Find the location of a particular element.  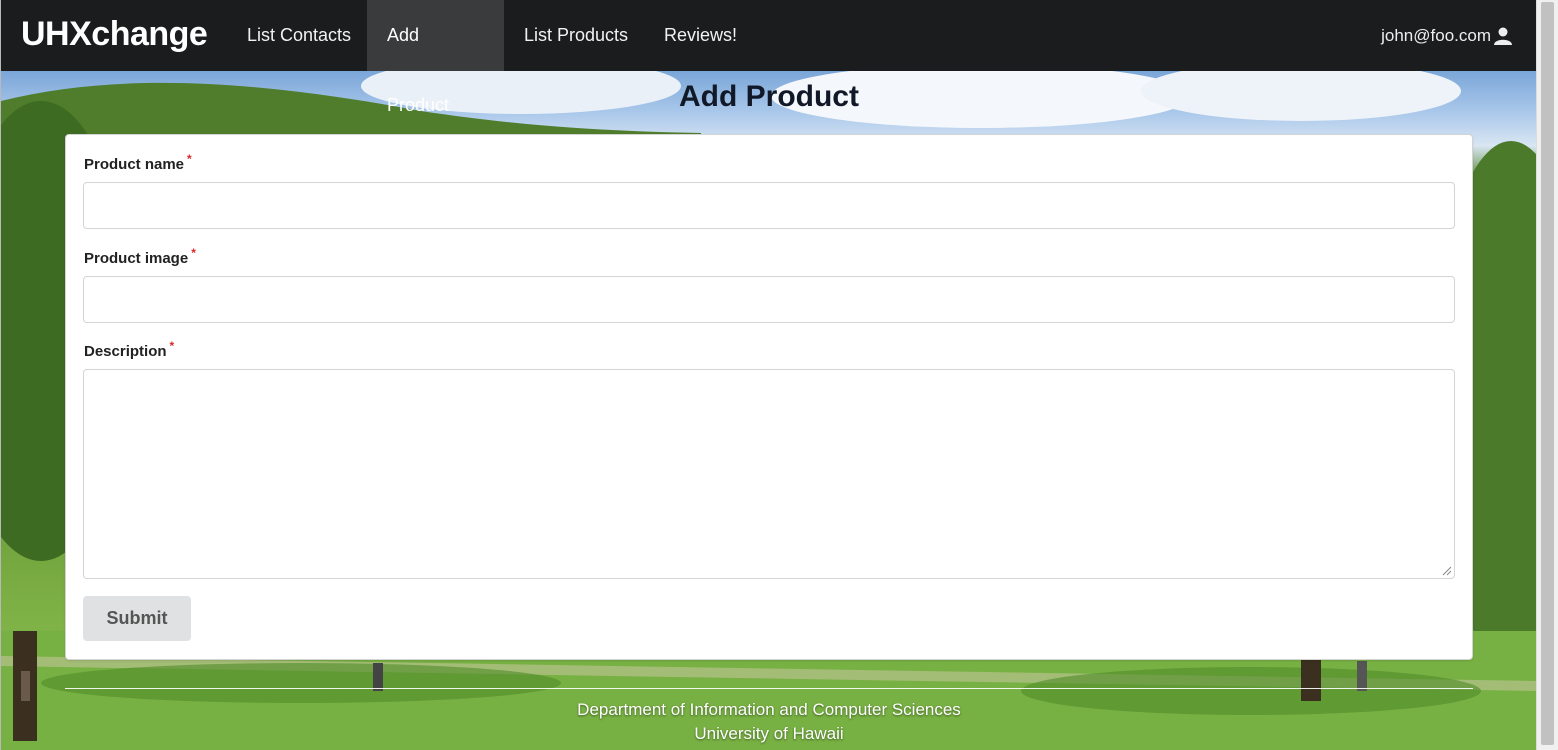

nav-item-list-products: List Products is located at coordinates (576, 35).